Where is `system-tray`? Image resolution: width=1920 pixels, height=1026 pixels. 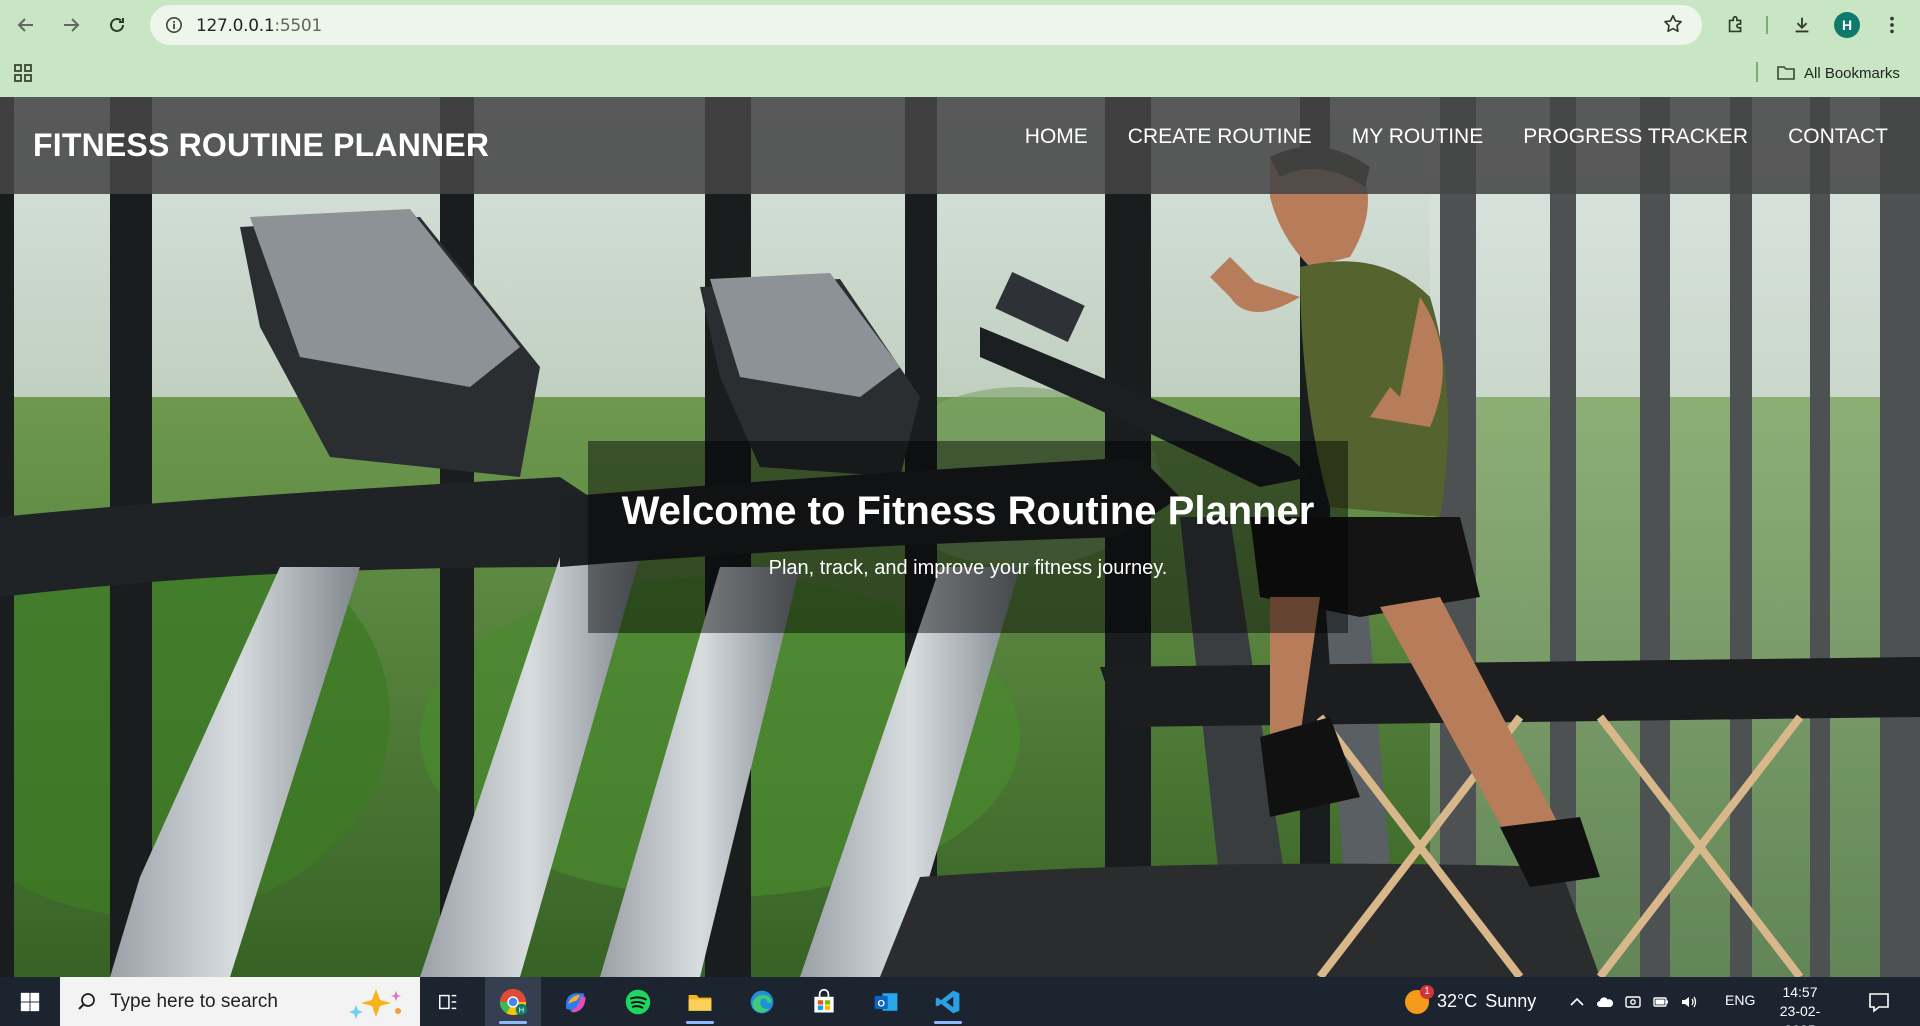
system-tray is located at coordinates (1633, 1001).